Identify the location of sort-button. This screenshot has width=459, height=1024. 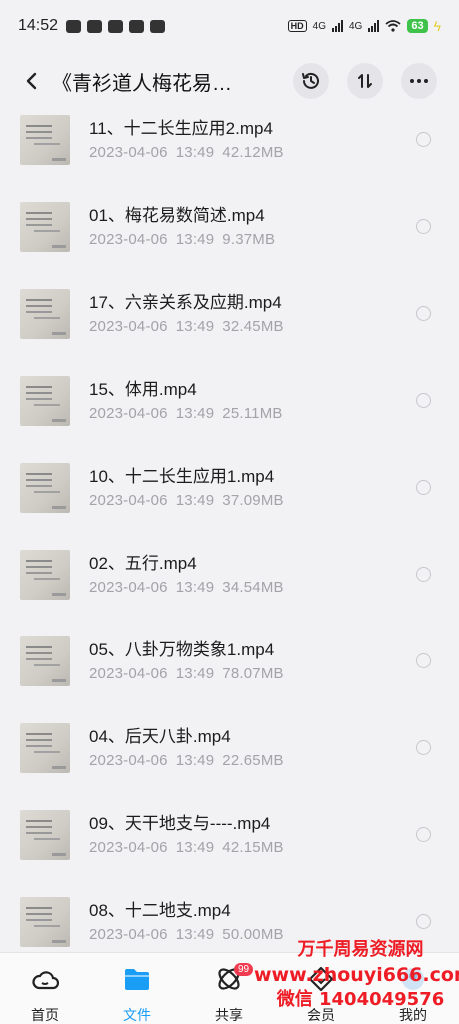
(365, 81).